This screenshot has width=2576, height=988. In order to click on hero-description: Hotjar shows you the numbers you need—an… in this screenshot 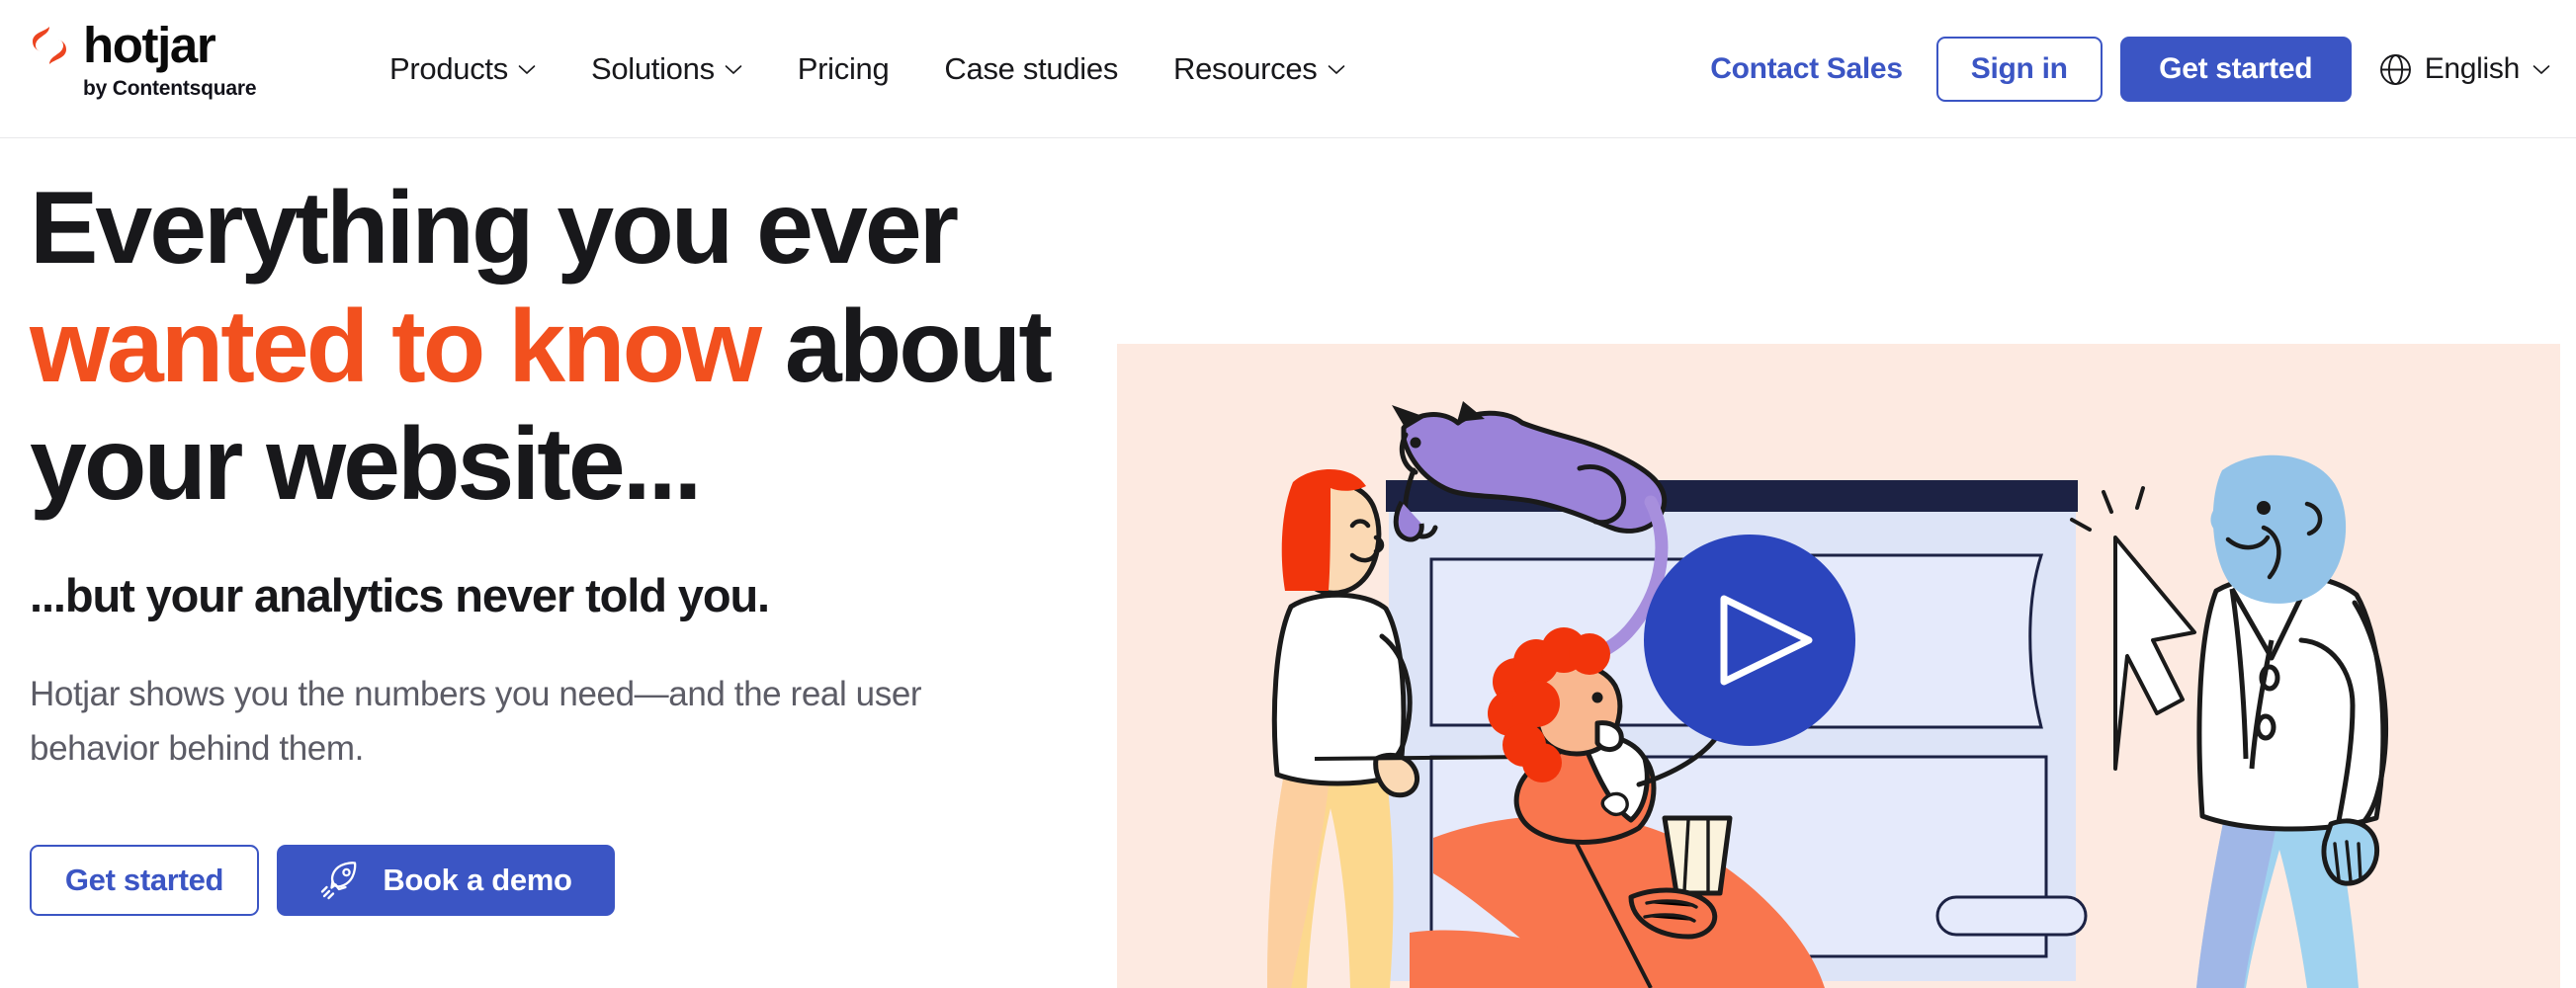, I will do `click(476, 721)`.